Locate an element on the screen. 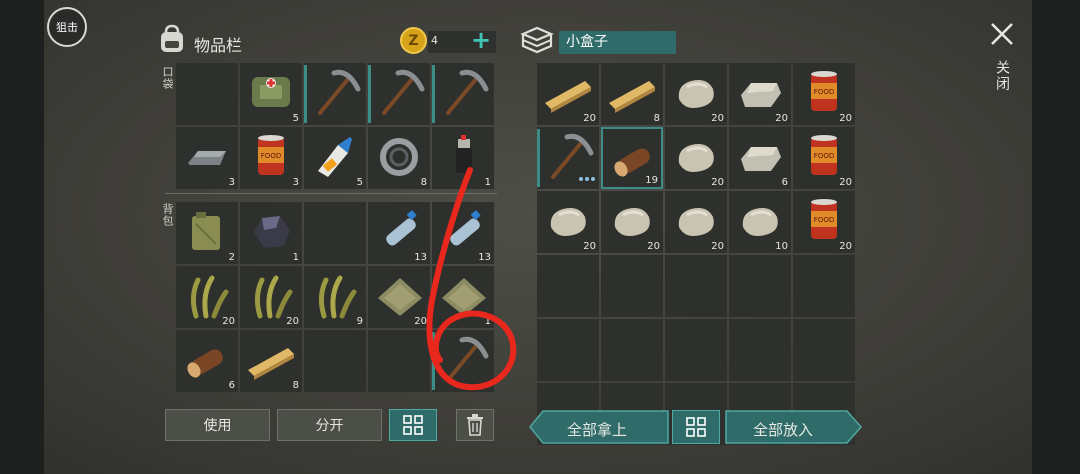 This screenshot has height=474, width=1080. put-all-button is located at coordinates (793, 427).